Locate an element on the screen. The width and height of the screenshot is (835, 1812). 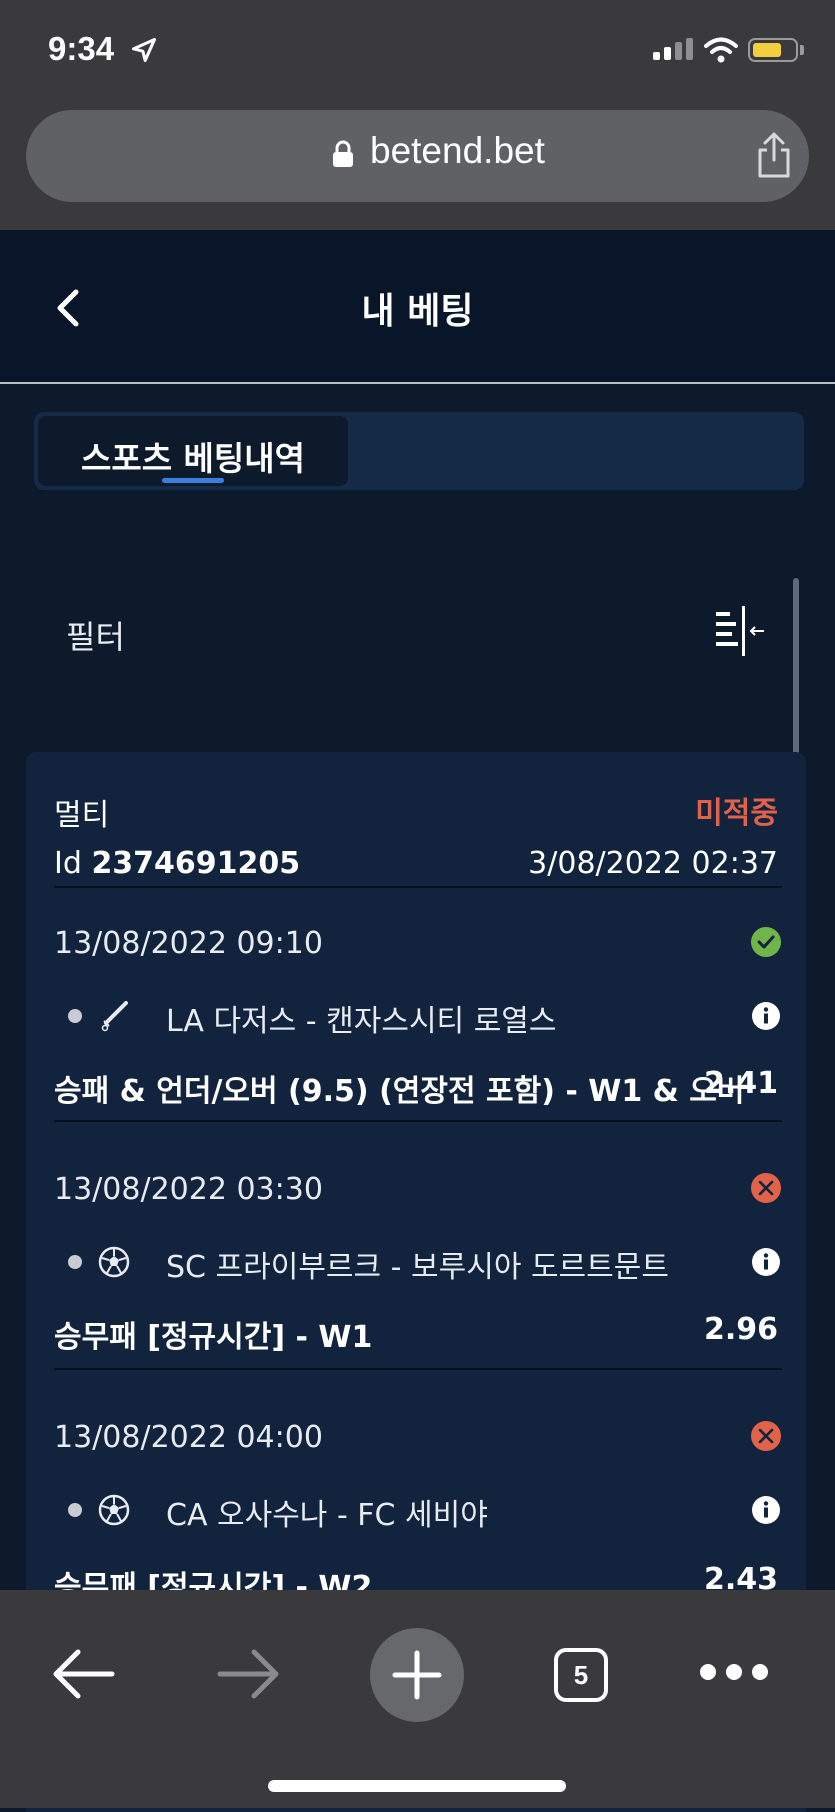
page-header: 내 베팅 is located at coordinates (417, 307).